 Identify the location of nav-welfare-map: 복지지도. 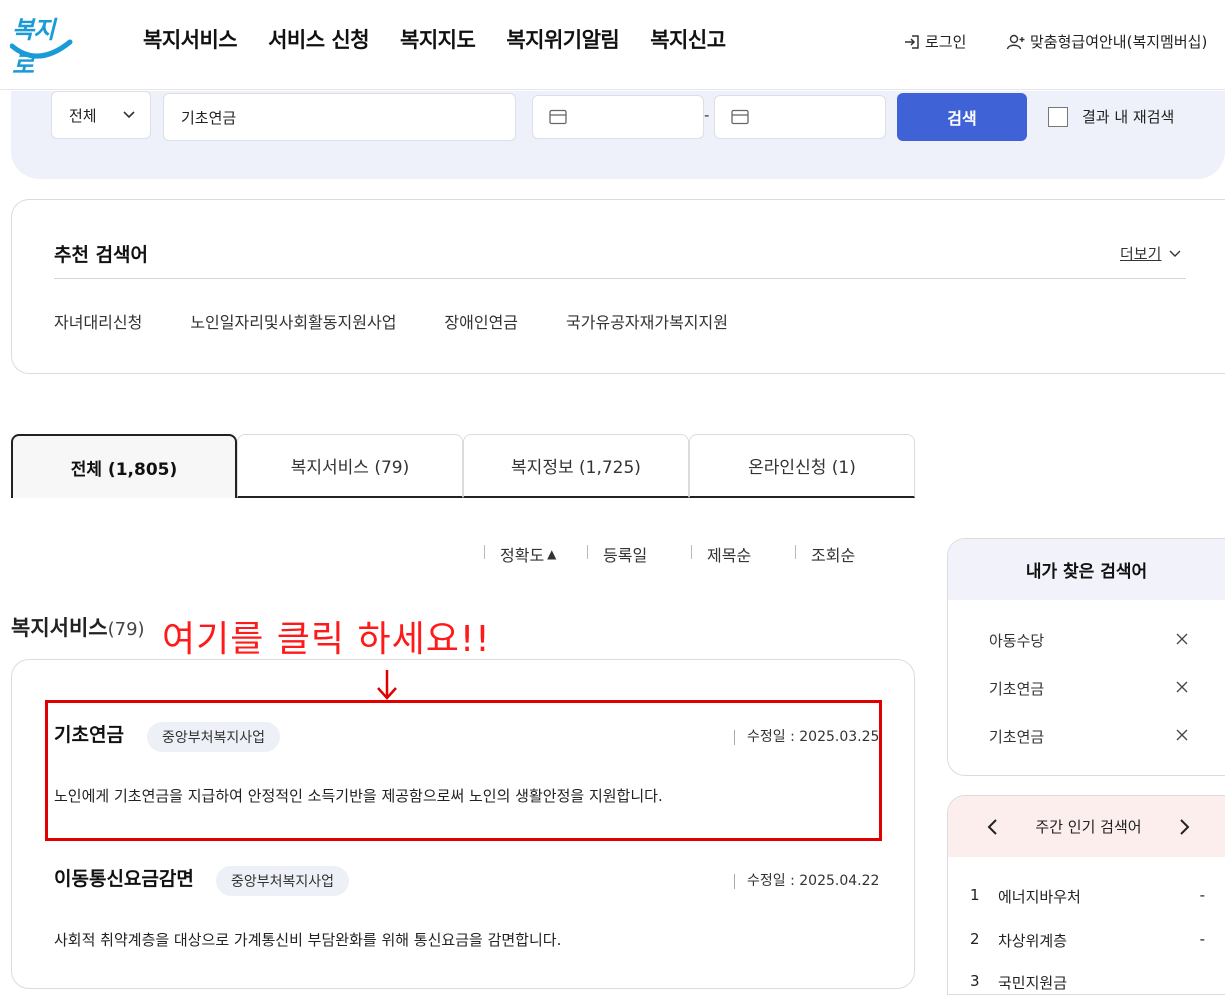
(438, 39).